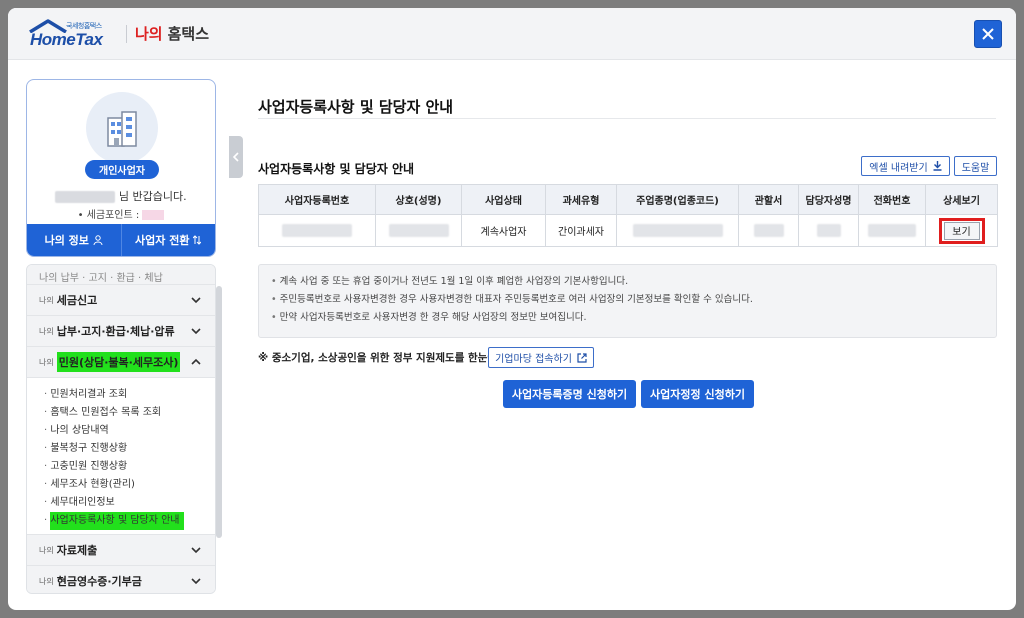 Image resolution: width=1024 pixels, height=618 pixels. Describe the element at coordinates (126, 33) in the screenshot. I see `logo-divider` at that location.